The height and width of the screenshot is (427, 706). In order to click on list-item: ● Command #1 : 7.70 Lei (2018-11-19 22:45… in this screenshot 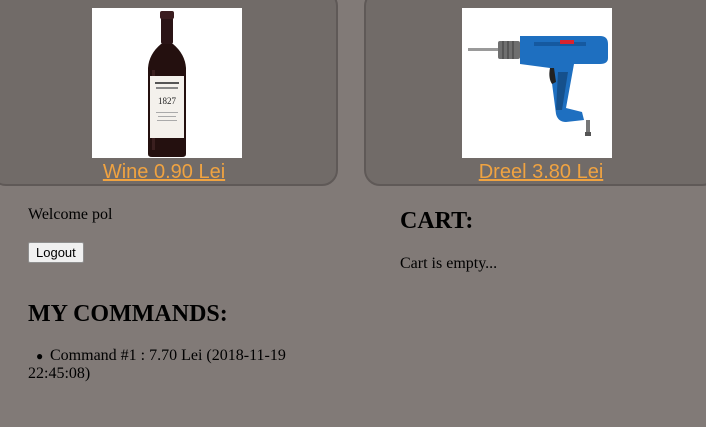, I will do `click(173, 365)`.